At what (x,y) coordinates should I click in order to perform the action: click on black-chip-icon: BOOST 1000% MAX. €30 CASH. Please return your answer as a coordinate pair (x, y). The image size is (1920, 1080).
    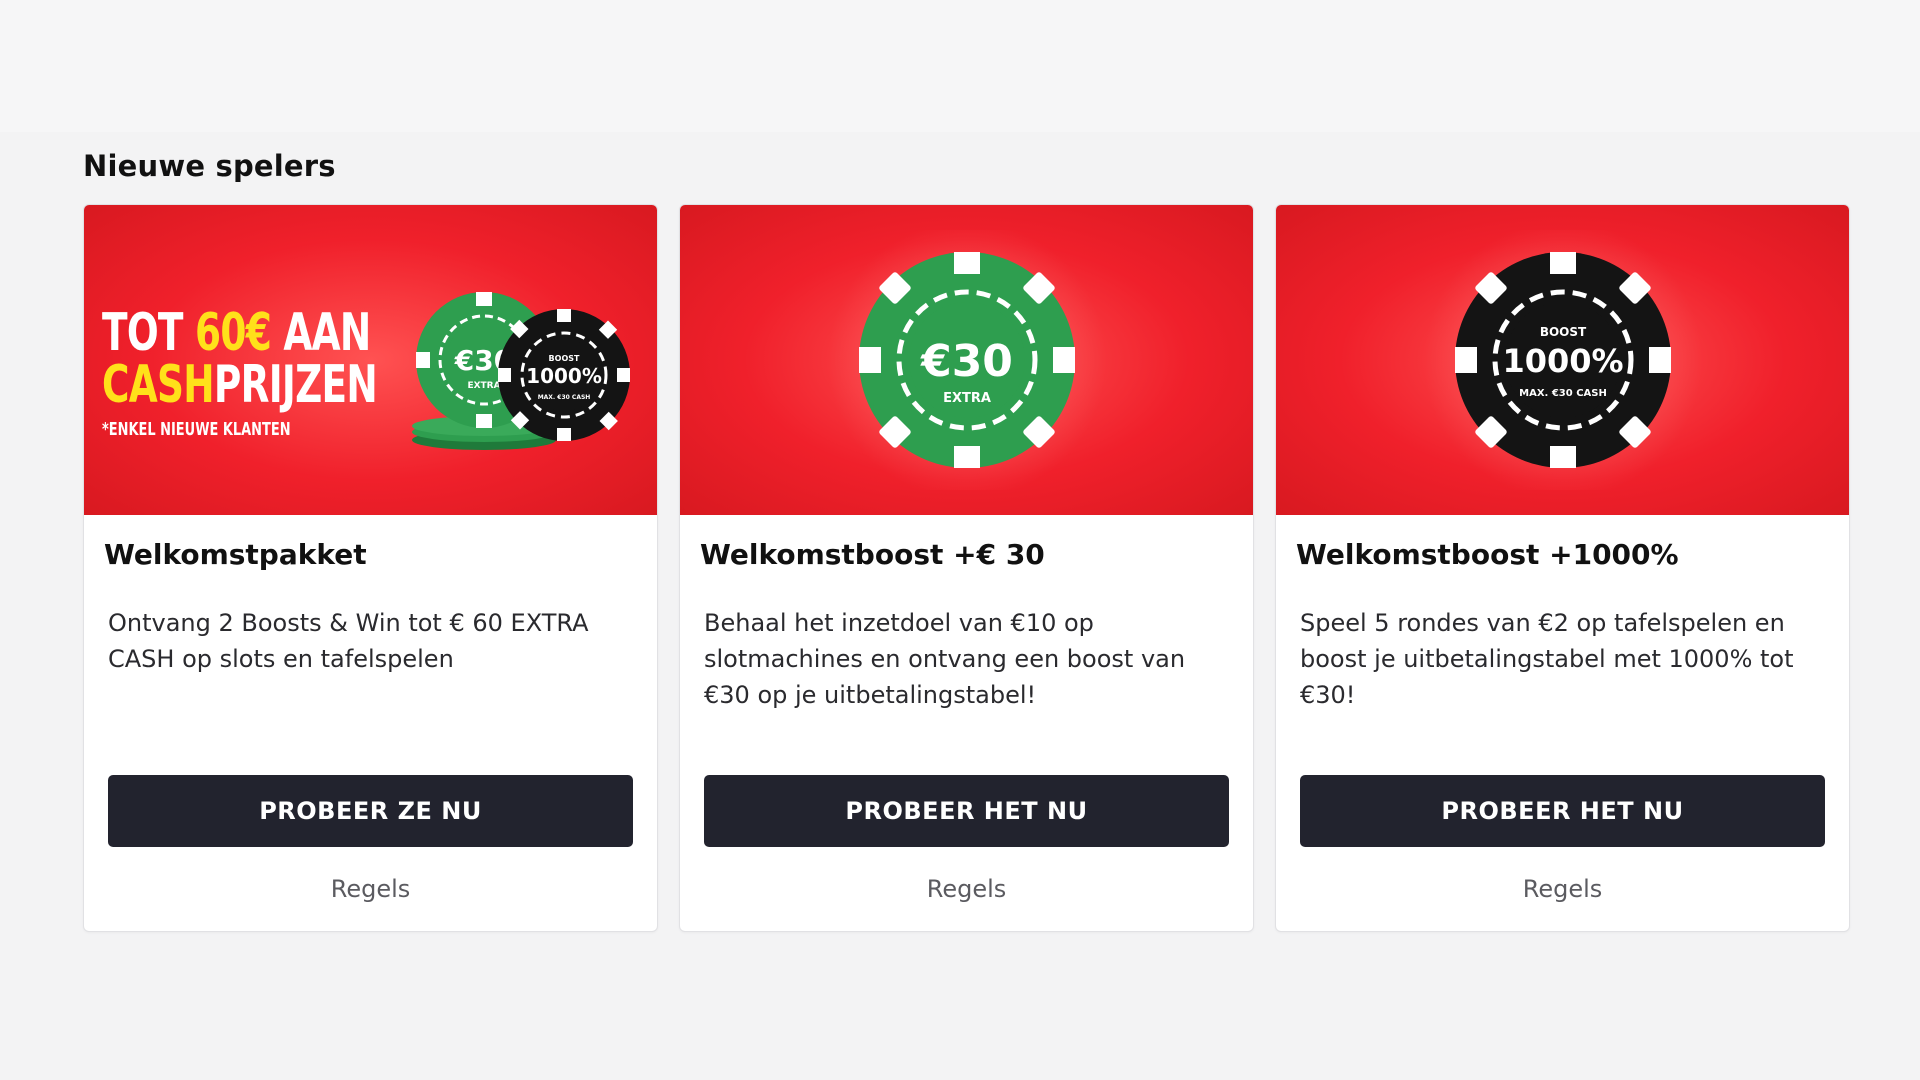
    Looking at the image, I should click on (1563, 360).